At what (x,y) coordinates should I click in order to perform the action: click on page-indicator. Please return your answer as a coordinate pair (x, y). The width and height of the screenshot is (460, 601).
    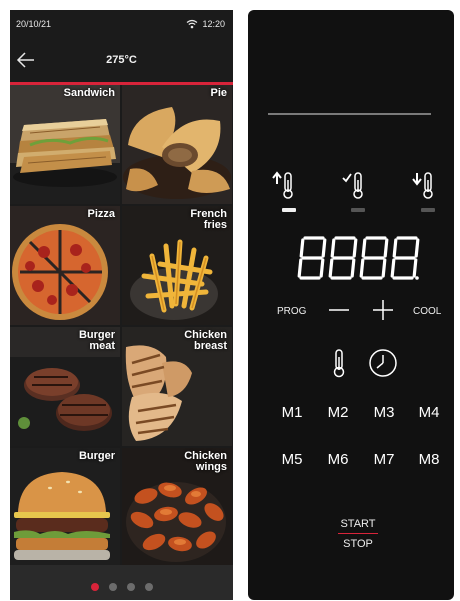
    Looking at the image, I should click on (121, 582).